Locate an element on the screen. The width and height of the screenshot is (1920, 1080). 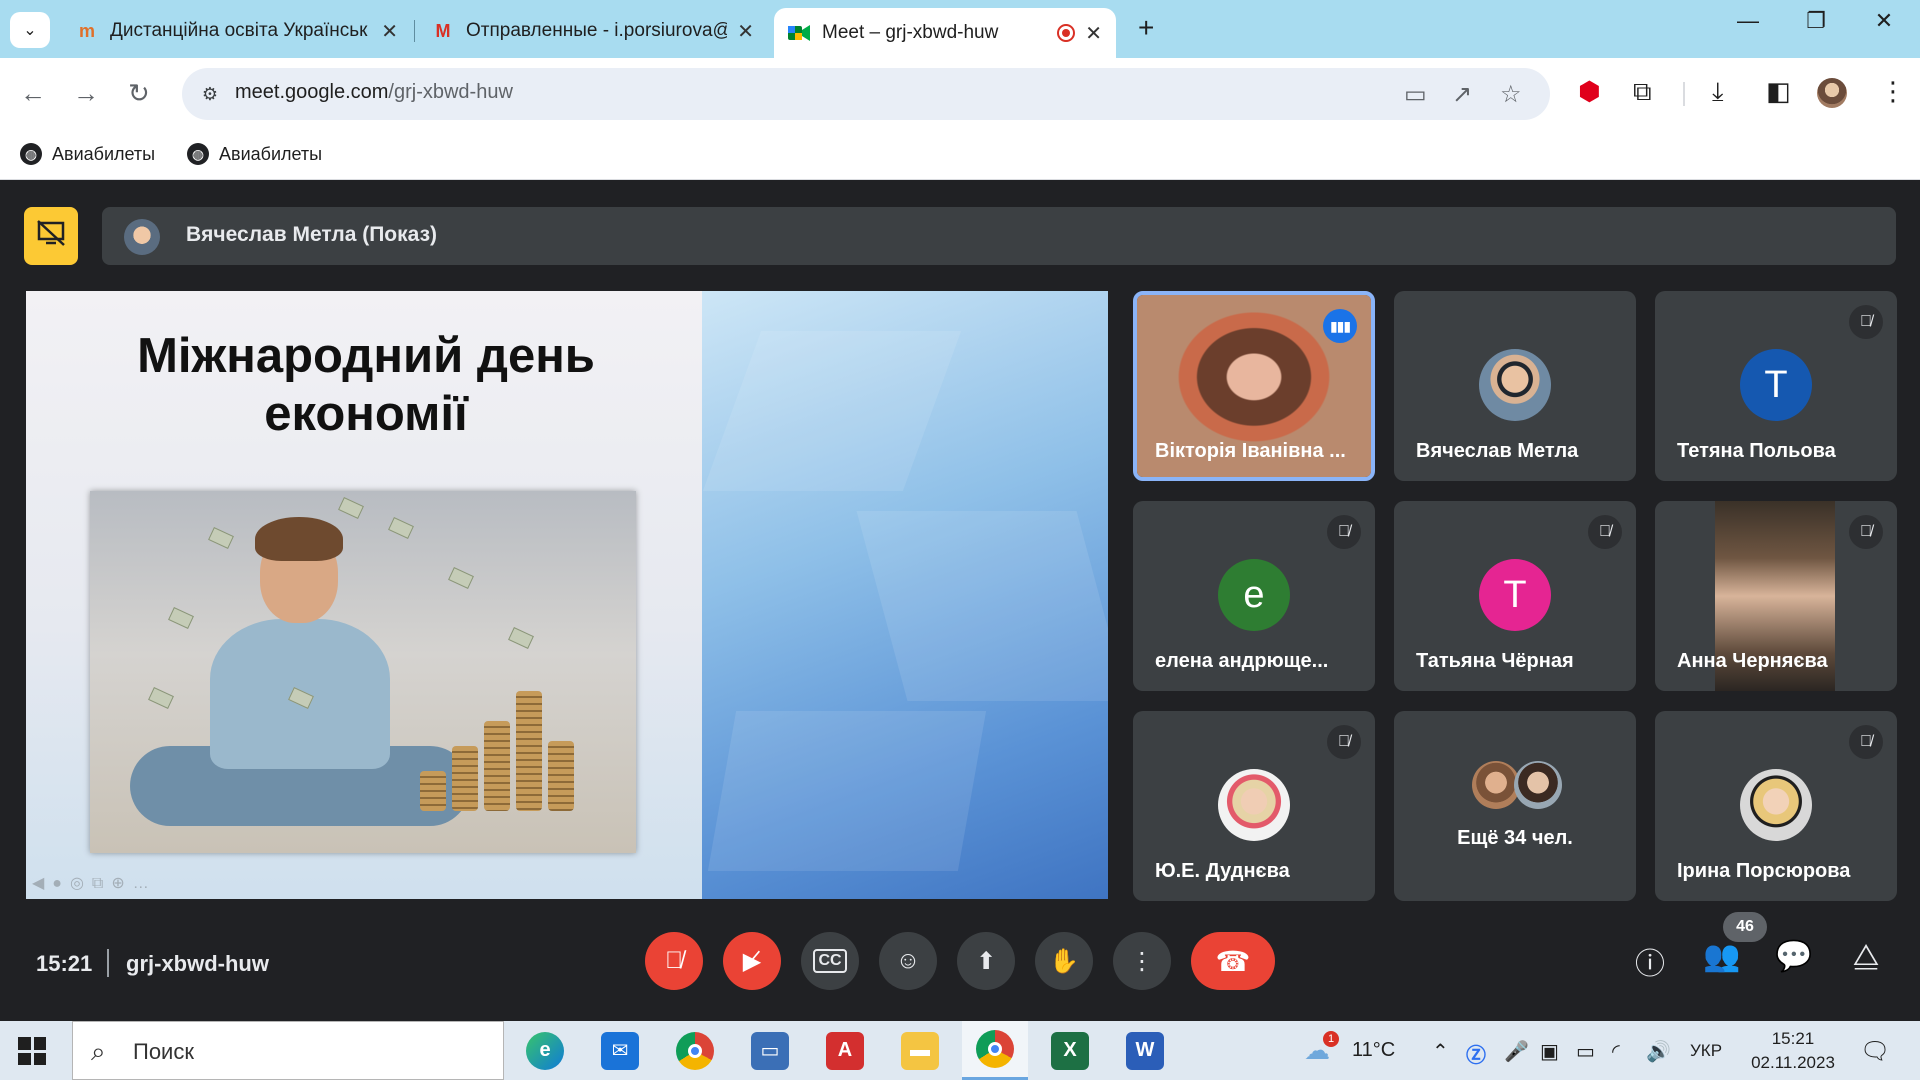
notifications-icon: 🗨 is located at coordinates (1875, 1051).